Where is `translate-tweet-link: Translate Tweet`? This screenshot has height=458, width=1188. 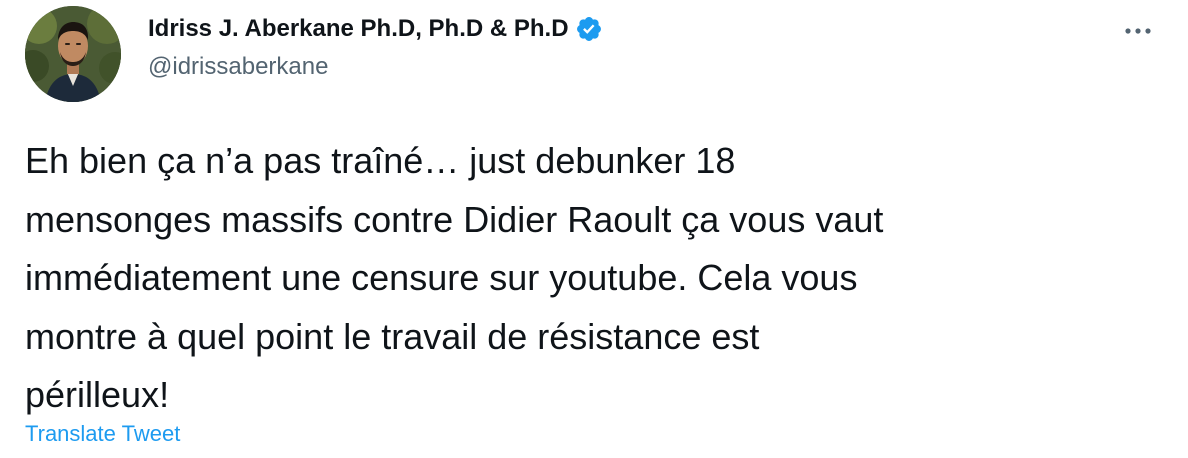 translate-tweet-link: Translate Tweet is located at coordinates (102, 434).